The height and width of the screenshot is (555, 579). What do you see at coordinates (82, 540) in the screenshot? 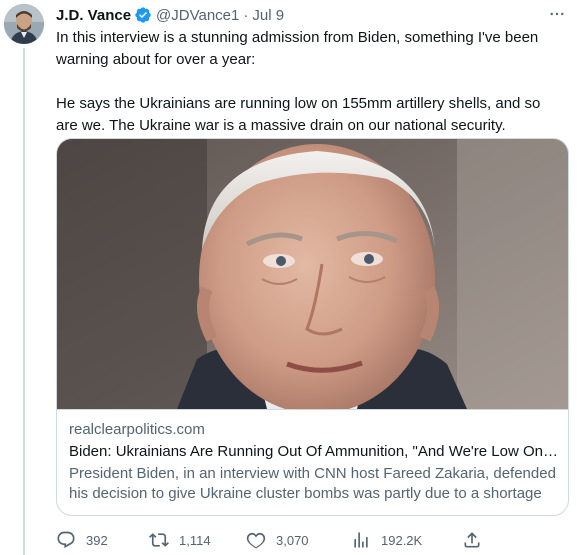
I see `reply-button: 392` at bounding box center [82, 540].